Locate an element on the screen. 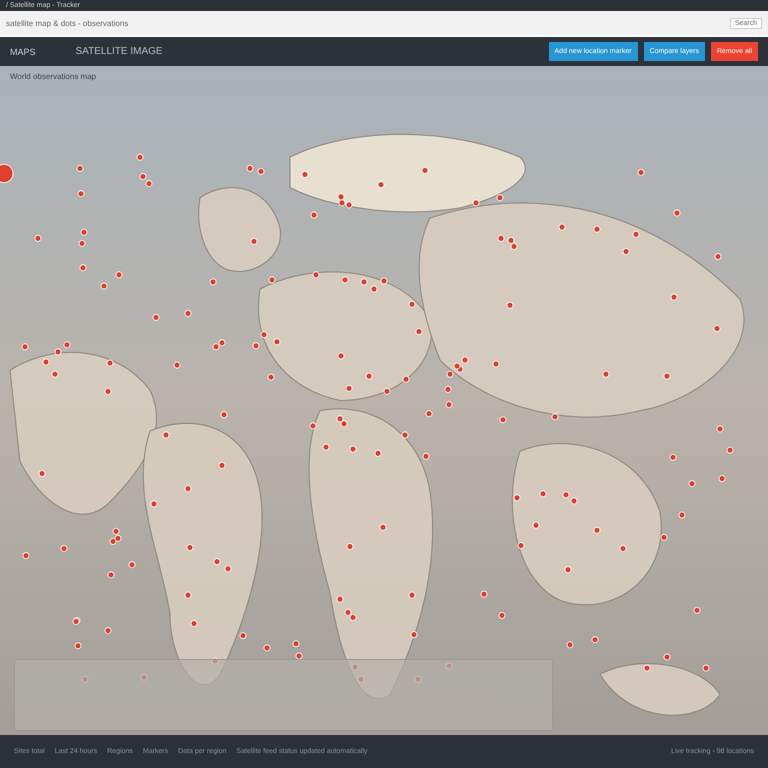 The image size is (768, 768). address-field: satellite map & dots - observations is located at coordinates (67, 23).